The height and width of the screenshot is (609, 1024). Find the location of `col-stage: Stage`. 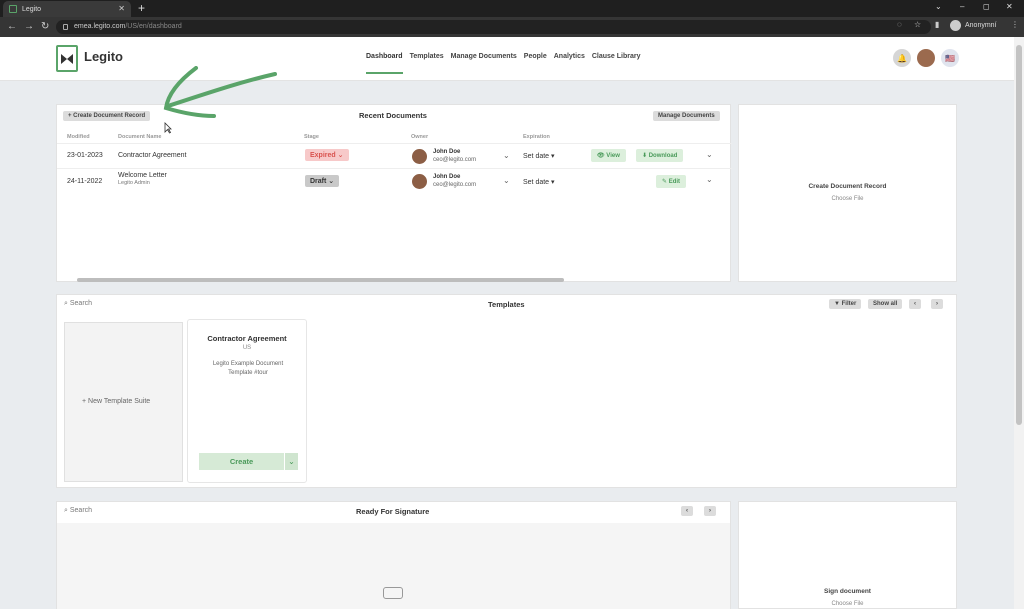

col-stage: Stage is located at coordinates (311, 137).